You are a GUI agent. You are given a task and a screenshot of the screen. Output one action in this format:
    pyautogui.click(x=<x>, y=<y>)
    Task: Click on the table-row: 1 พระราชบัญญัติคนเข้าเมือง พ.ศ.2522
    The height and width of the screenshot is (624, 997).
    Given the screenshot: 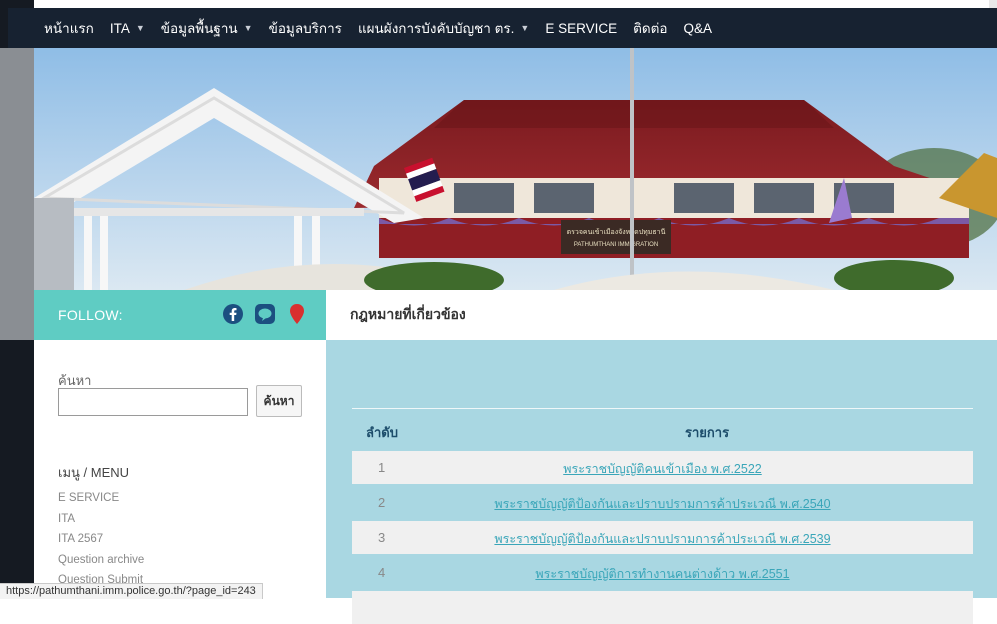 What is the action you would take?
    pyautogui.click(x=662, y=467)
    